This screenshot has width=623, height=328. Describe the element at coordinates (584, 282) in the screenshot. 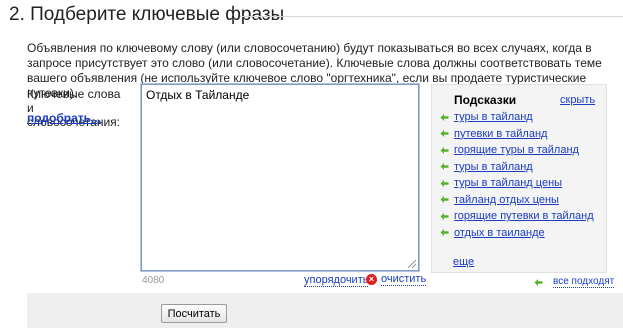

I see `add-all-hints-link: все подходят` at that location.